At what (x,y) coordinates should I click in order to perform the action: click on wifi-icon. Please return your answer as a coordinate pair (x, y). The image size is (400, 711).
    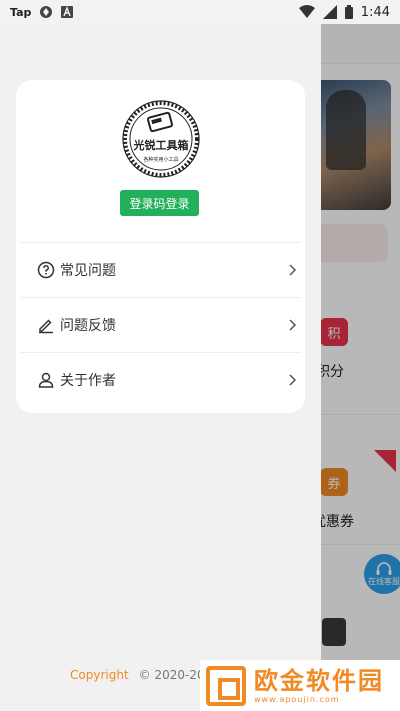
    Looking at the image, I should click on (306, 11).